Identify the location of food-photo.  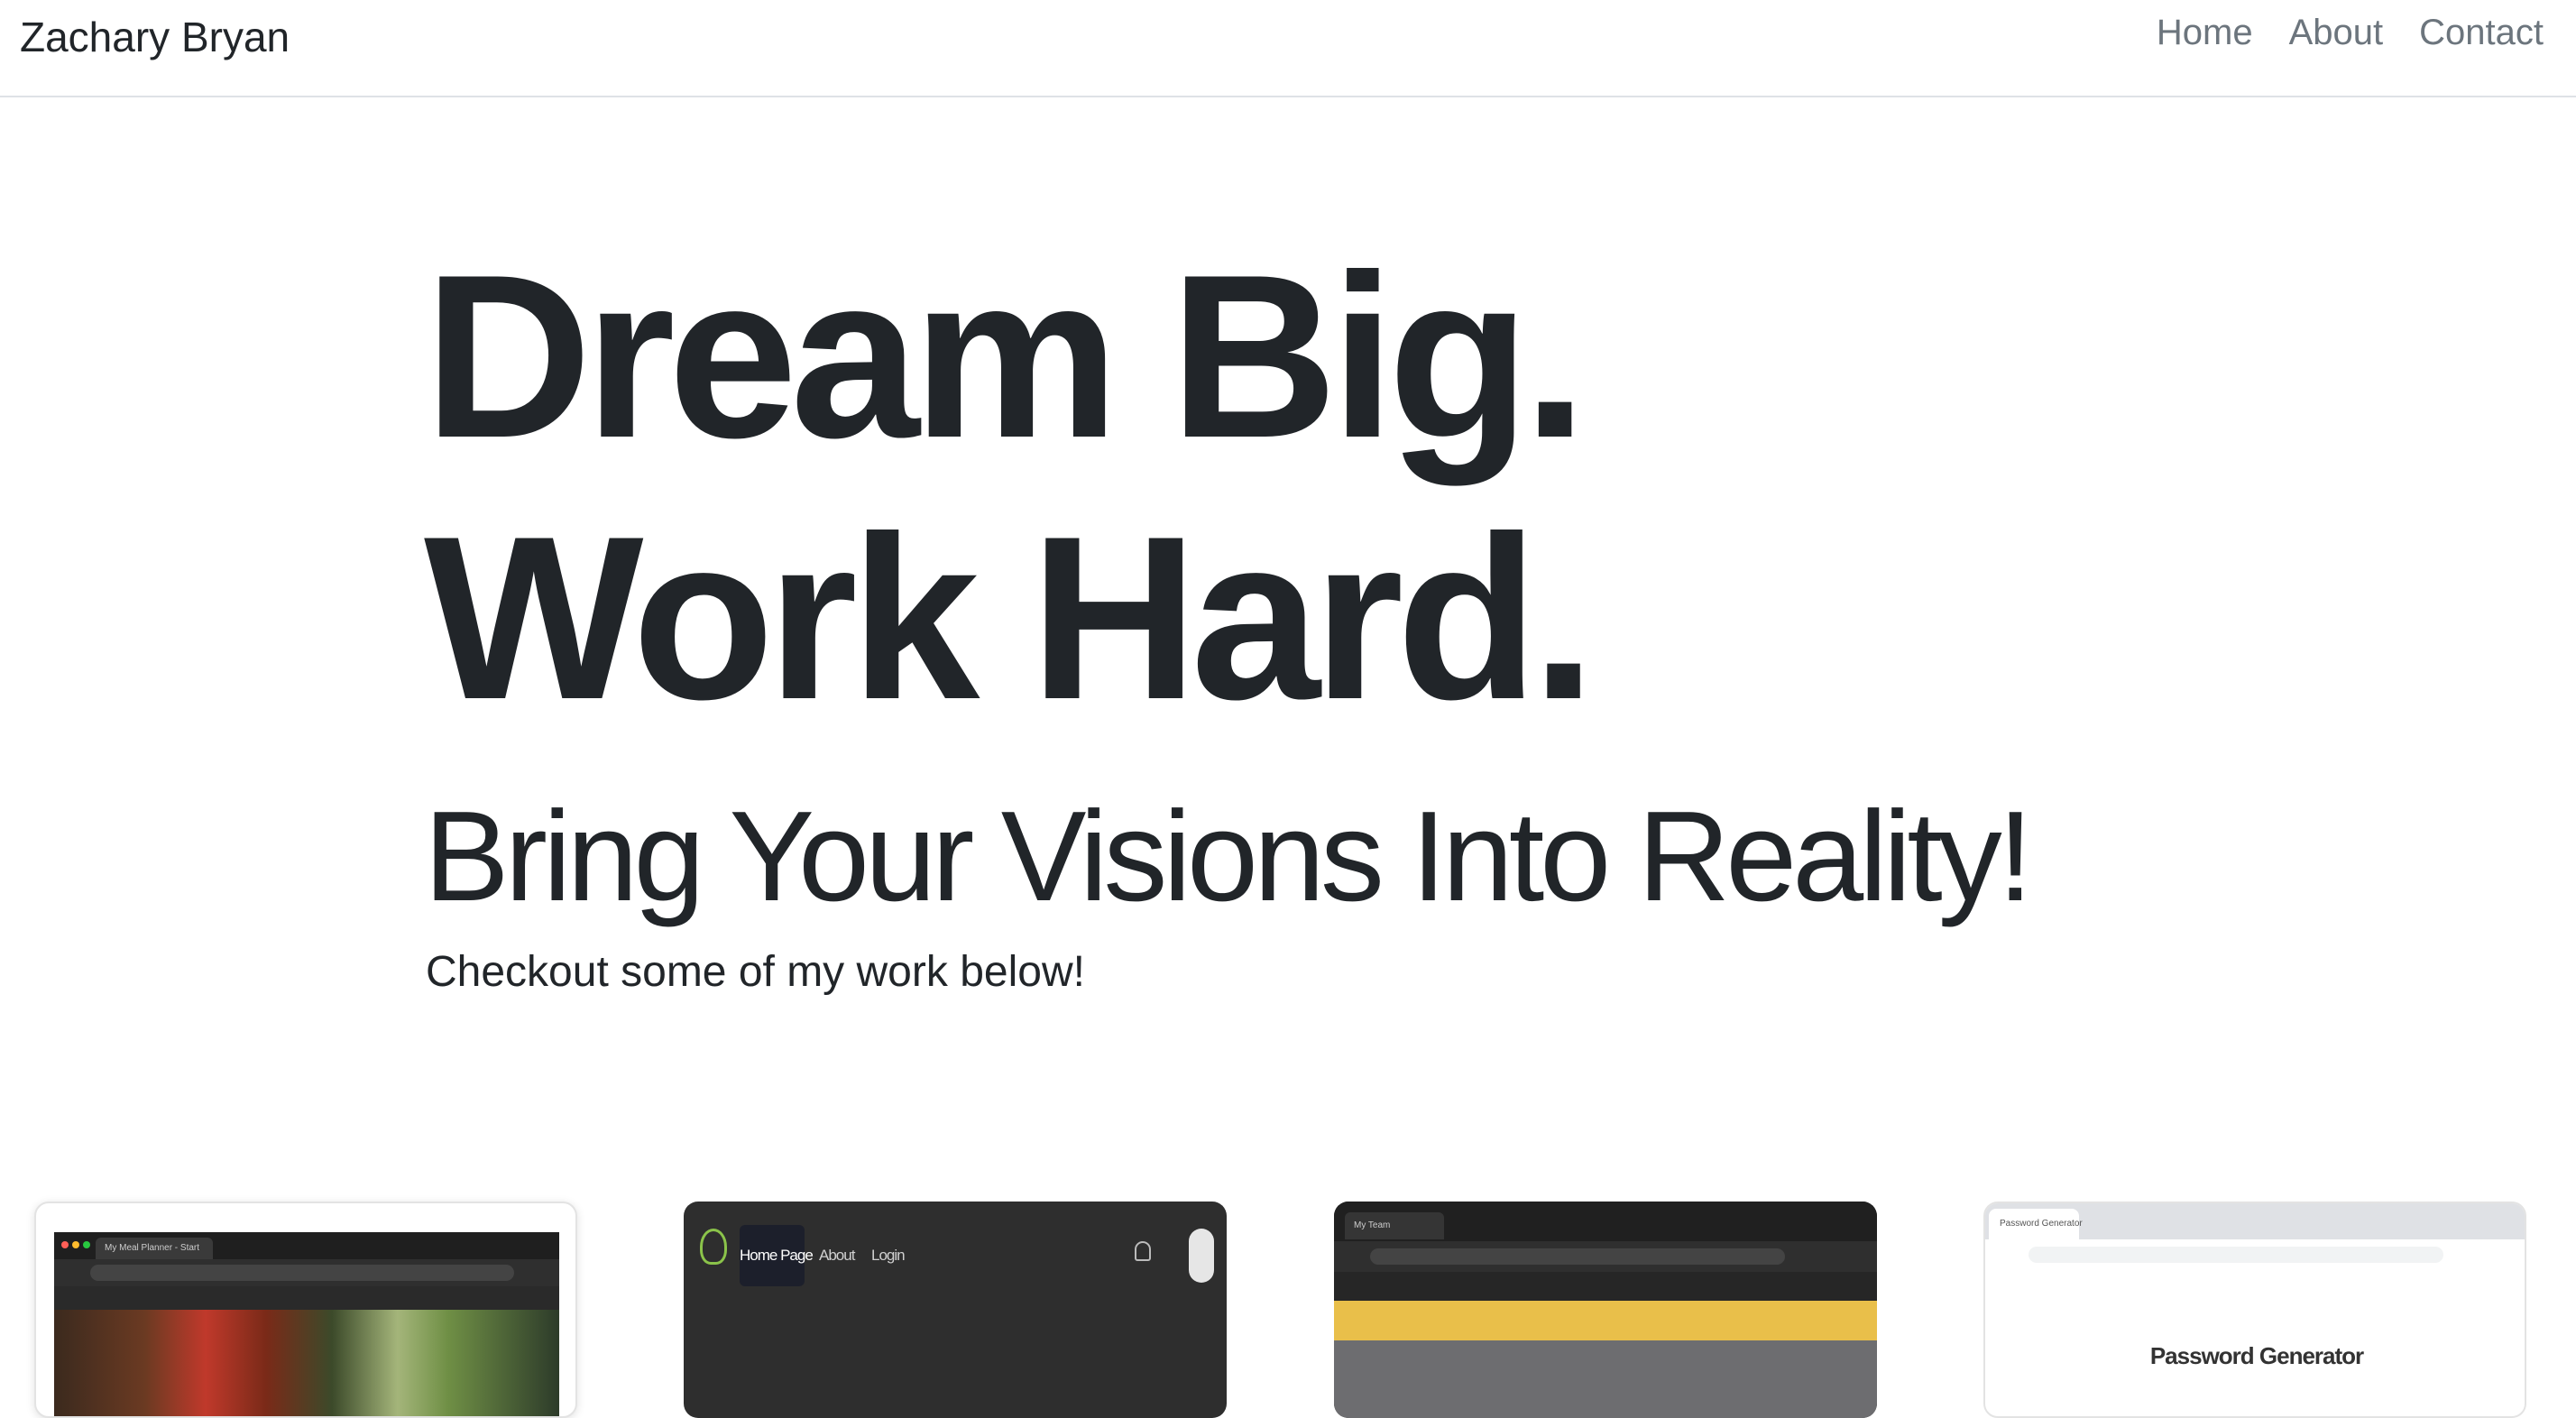
(306, 1363).